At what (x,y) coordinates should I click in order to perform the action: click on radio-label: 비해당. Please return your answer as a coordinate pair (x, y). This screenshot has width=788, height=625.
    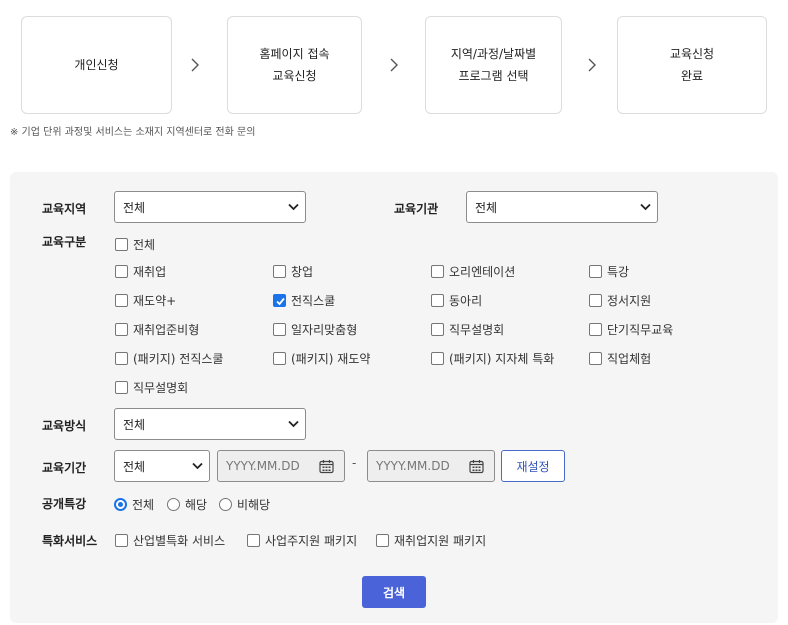
    Looking at the image, I should click on (254, 505).